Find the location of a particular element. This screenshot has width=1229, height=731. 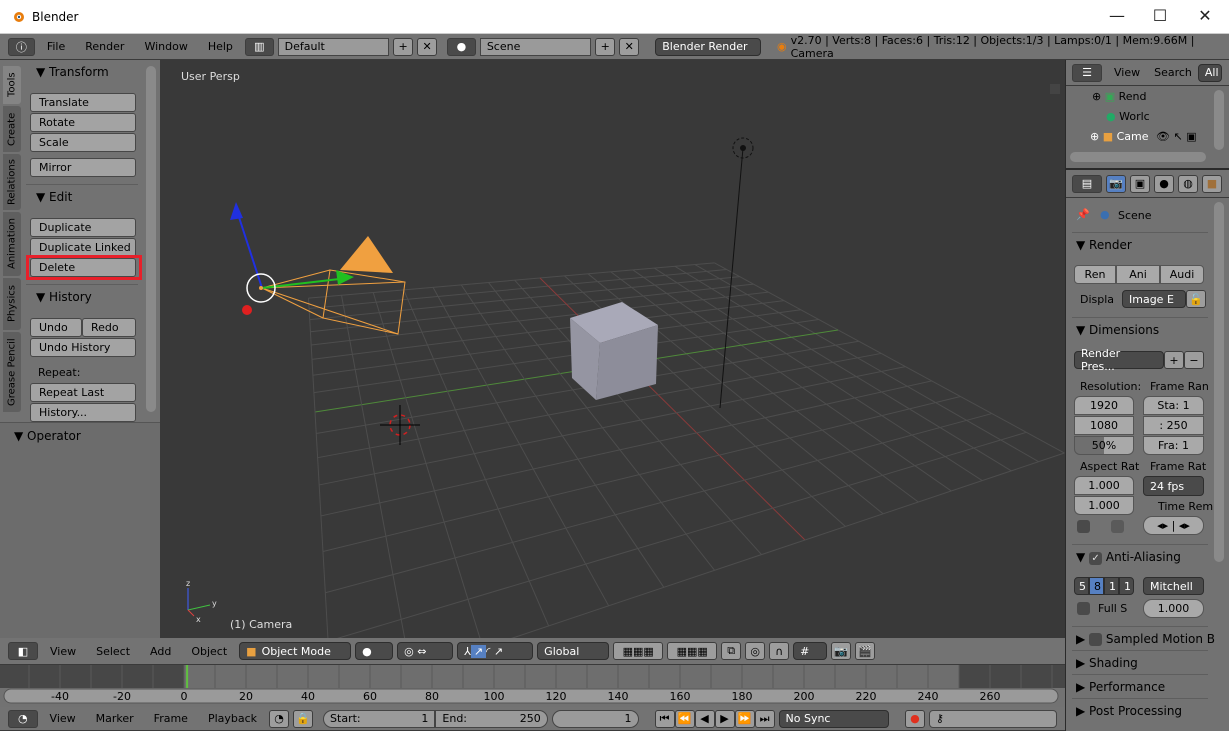

scene-field: Scene is located at coordinates (535, 46).